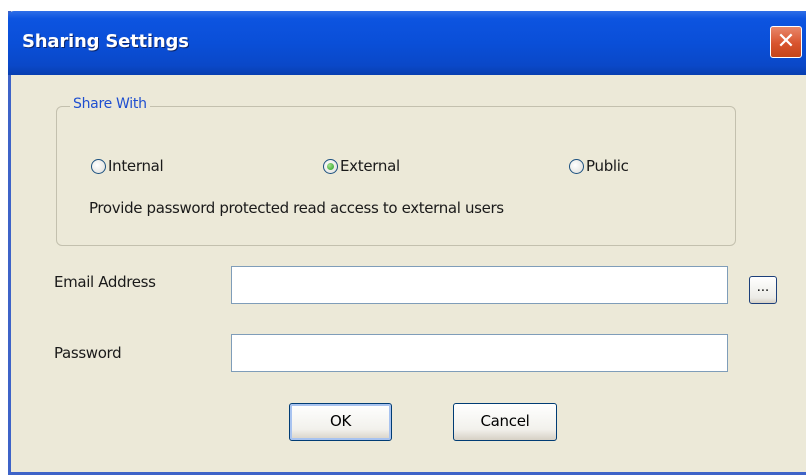 Image resolution: width=806 pixels, height=475 pixels. I want to click on radio-external-indicator, so click(330, 166).